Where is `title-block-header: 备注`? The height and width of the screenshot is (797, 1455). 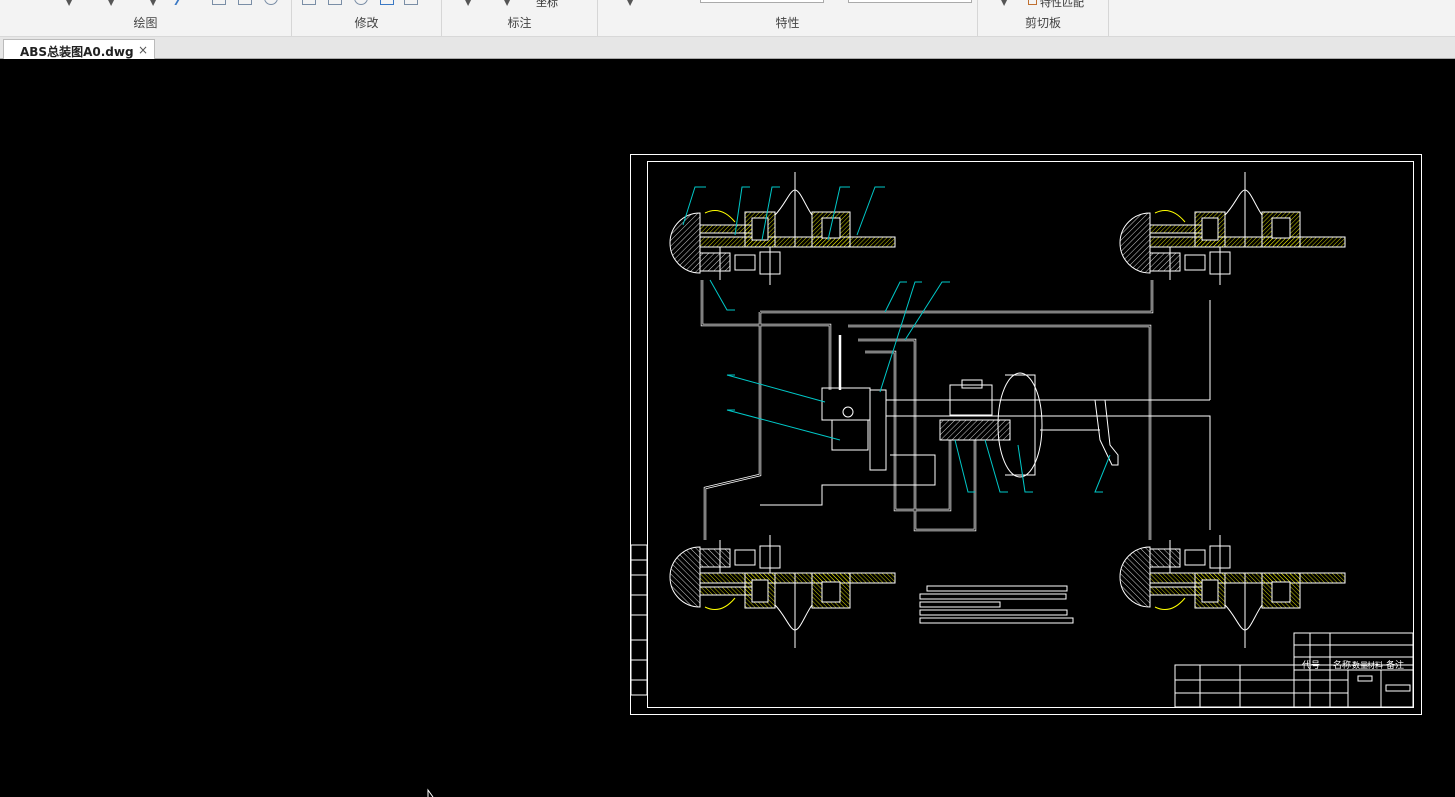
title-block-header: 备注 is located at coordinates (1395, 665).